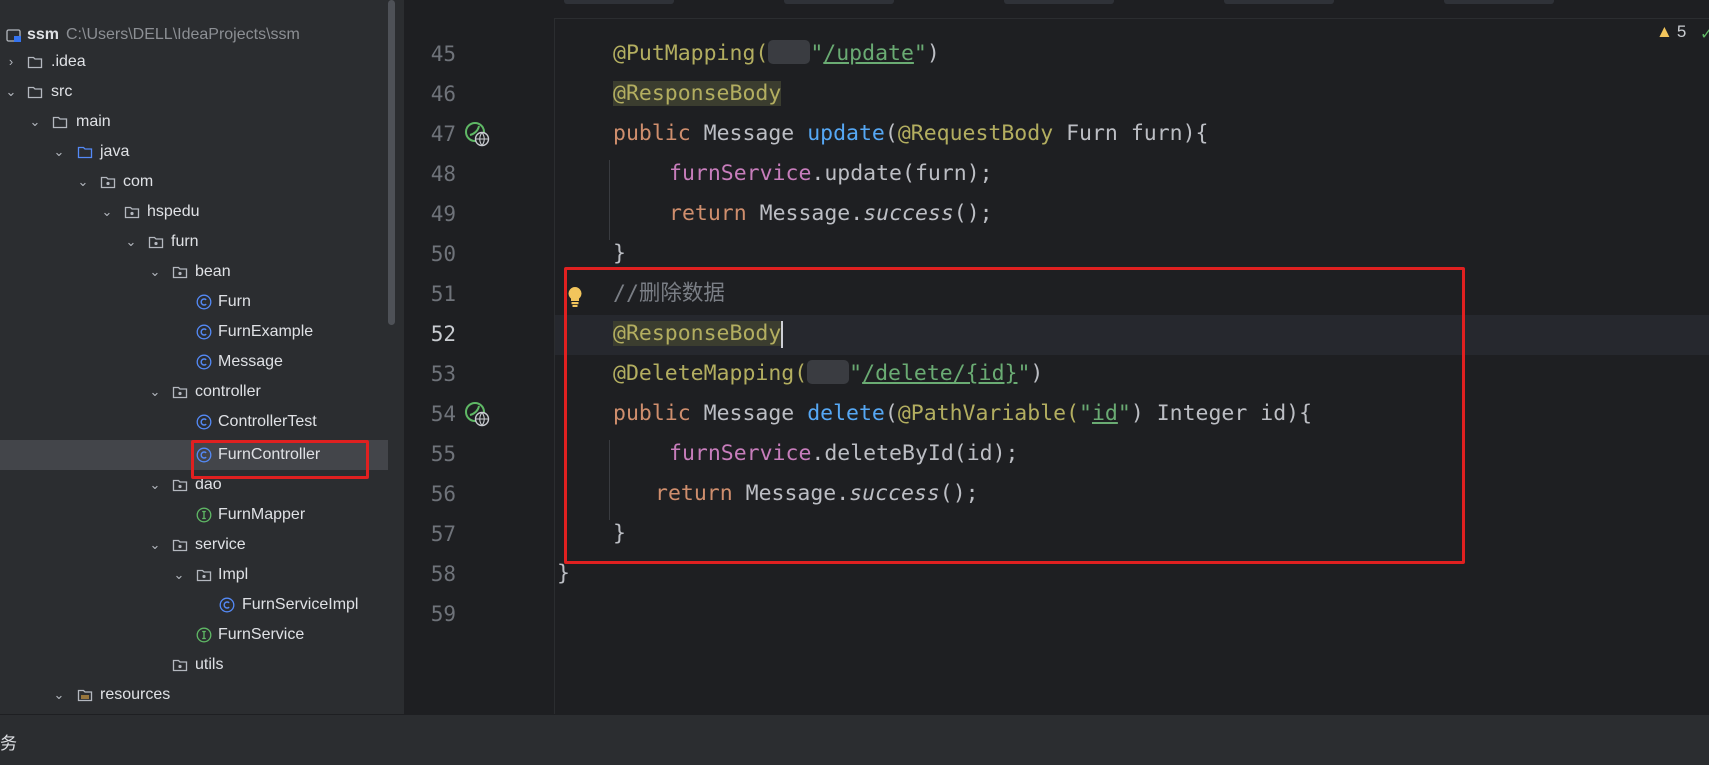 Image resolution: width=1709 pixels, height=765 pixels. What do you see at coordinates (190, 62) in the screenshot?
I see `tree-item-idea: › .idea` at bounding box center [190, 62].